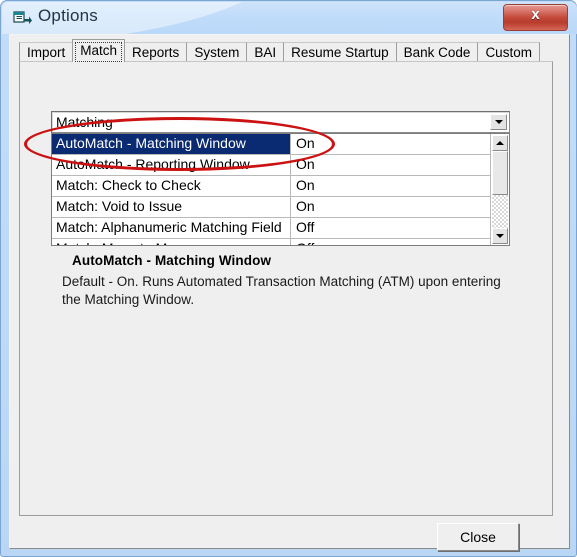 Image resolution: width=577 pixels, height=557 pixels. Describe the element at coordinates (22, 18) in the screenshot. I see `options-window-icon` at that location.